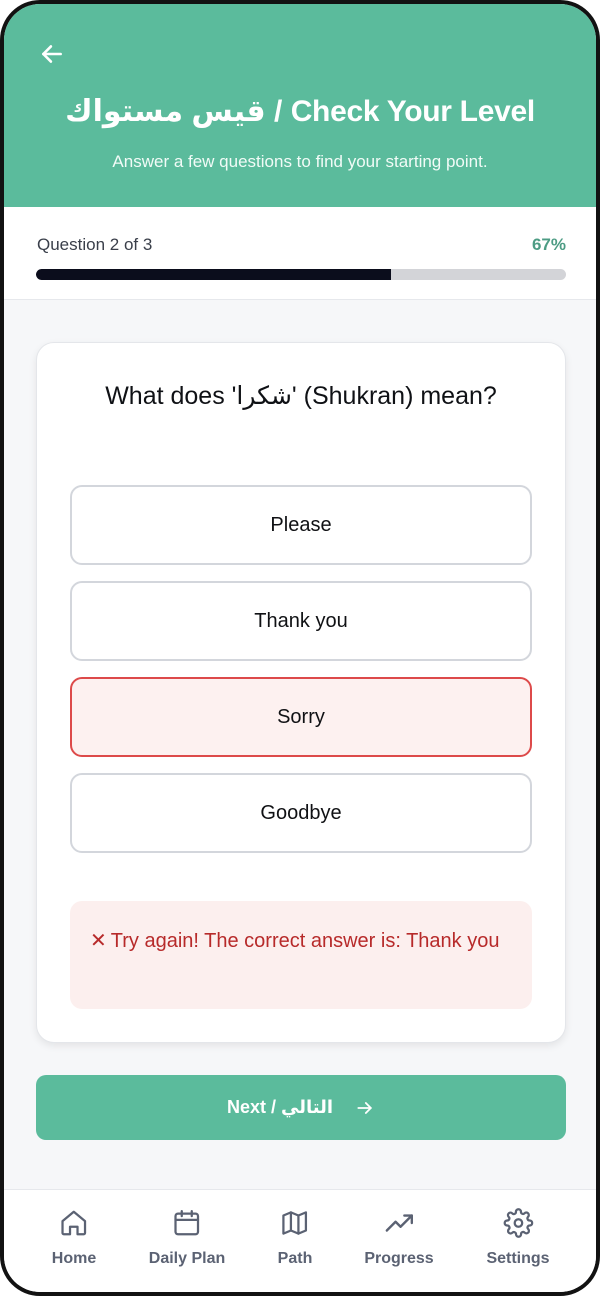 This screenshot has width=600, height=1296. I want to click on bottom-nav: Home Daily Plan Path Progress Settings, so click(300, 1240).